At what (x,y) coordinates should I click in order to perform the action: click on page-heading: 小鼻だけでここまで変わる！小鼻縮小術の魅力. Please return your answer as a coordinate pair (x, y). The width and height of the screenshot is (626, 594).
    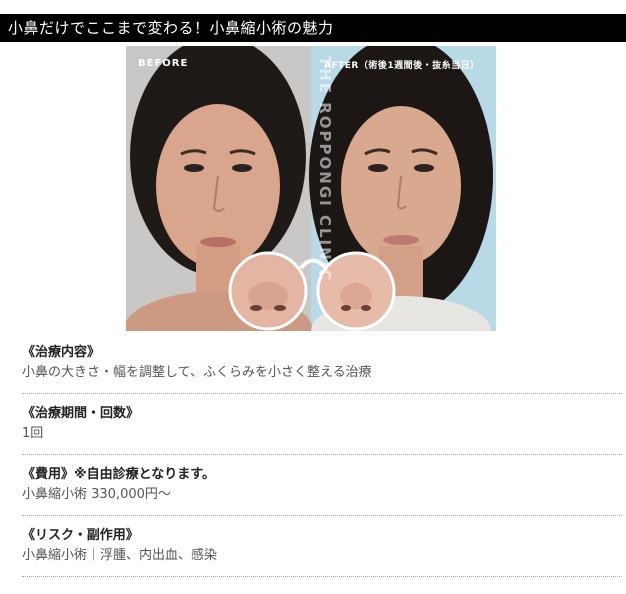
    Looking at the image, I should click on (313, 28).